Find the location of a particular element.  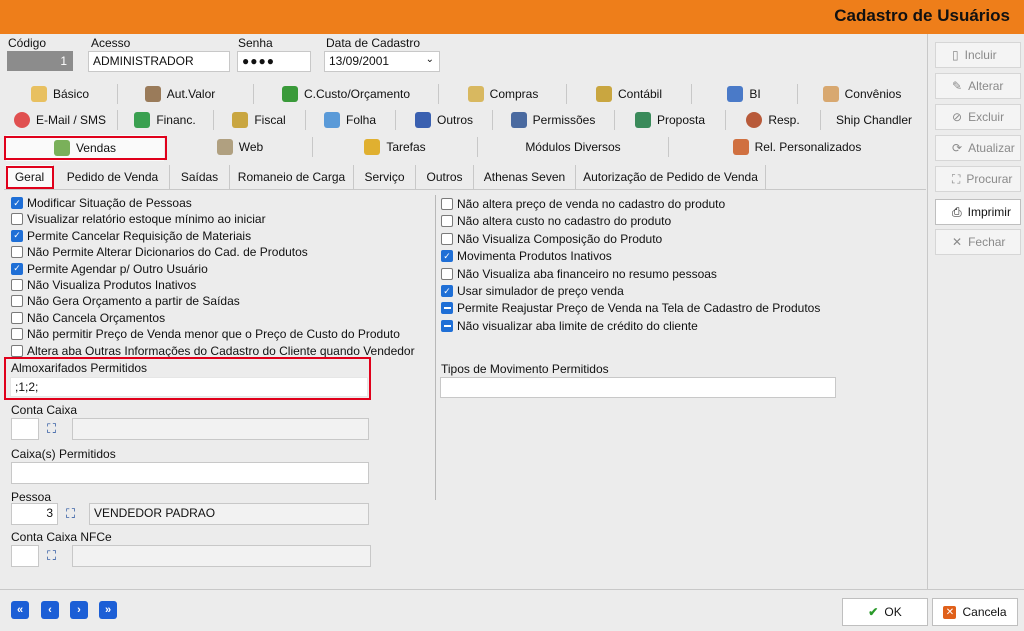

checkbox-row: ✓ Permite Agendar p/ Outro Usuário is located at coordinates (109, 269).